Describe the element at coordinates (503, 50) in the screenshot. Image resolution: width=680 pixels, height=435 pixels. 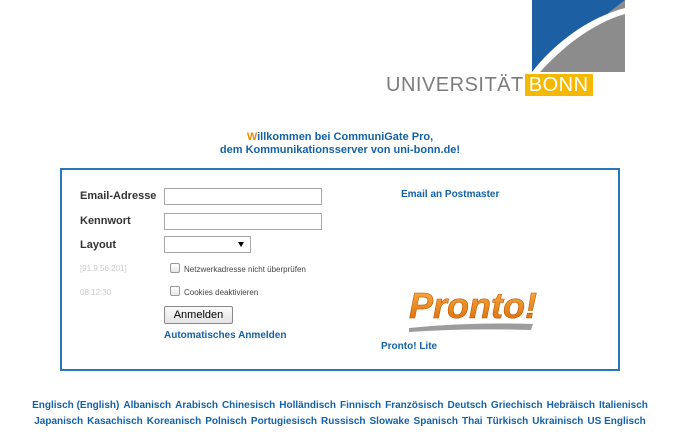
I see `university-logo: UNIVERSITÄT BONN` at that location.